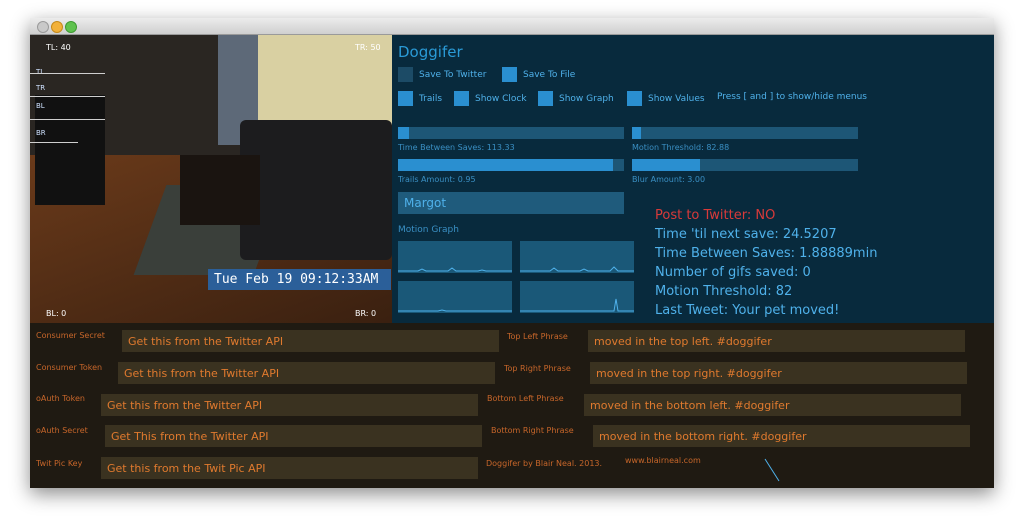  Describe the element at coordinates (772, 405) in the screenshot. I see `bottom-left-phrase-field: moved in the bottom left. #doggifer` at that location.